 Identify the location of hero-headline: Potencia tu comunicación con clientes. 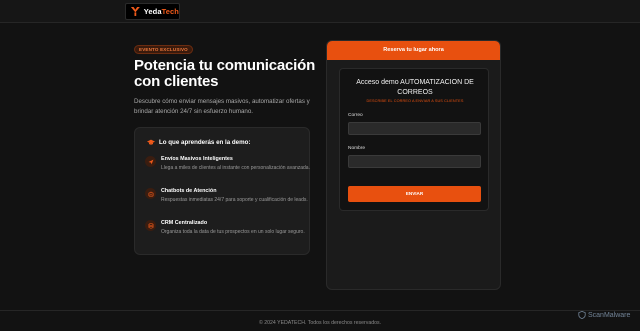
(225, 73).